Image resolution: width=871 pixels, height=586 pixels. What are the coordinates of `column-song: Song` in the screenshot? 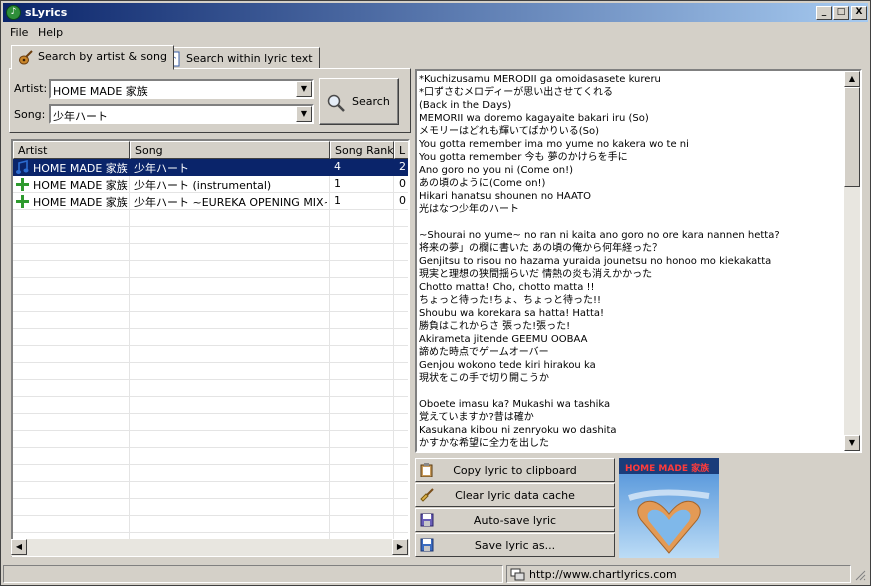 It's located at (230, 150).